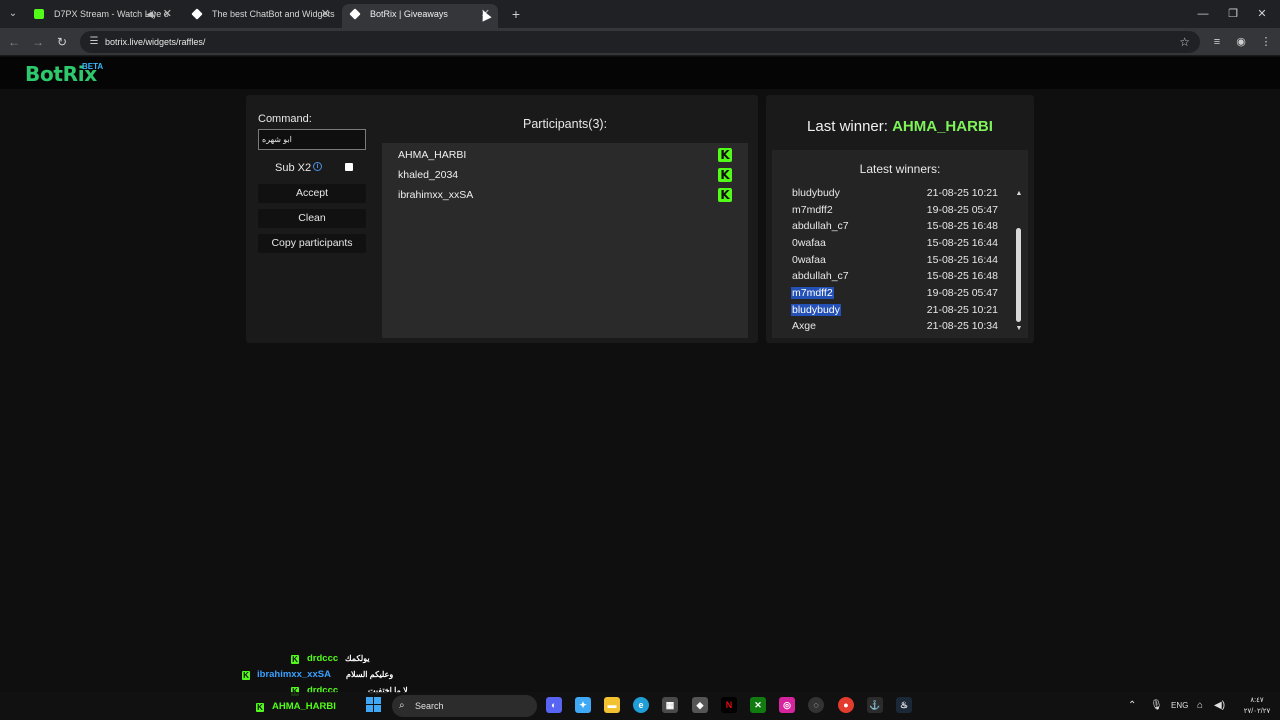 The height and width of the screenshot is (720, 1280). I want to click on restore-button: ❐, so click(1233, 14).